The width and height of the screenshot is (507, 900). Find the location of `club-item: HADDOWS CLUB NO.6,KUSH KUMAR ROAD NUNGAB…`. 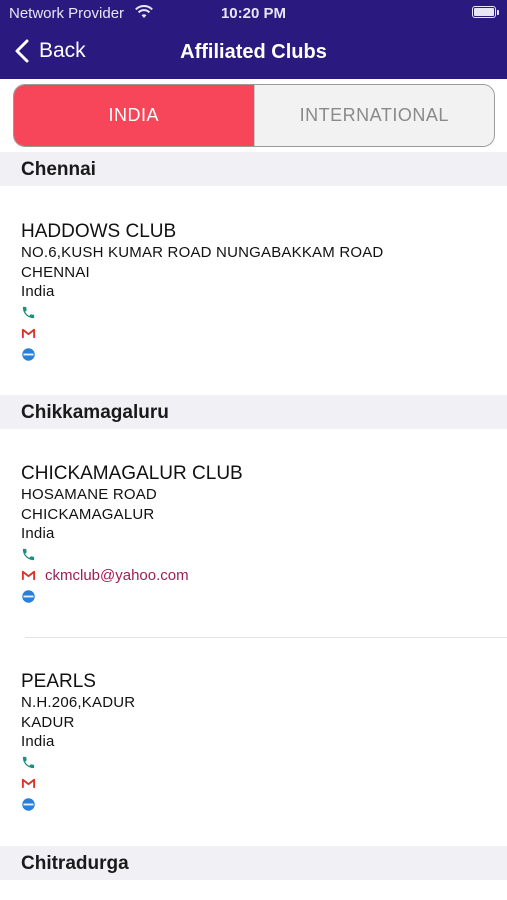

club-item: HADDOWS CLUB NO.6,KUSH KUMAR ROAD NUNGAB… is located at coordinates (256, 293).